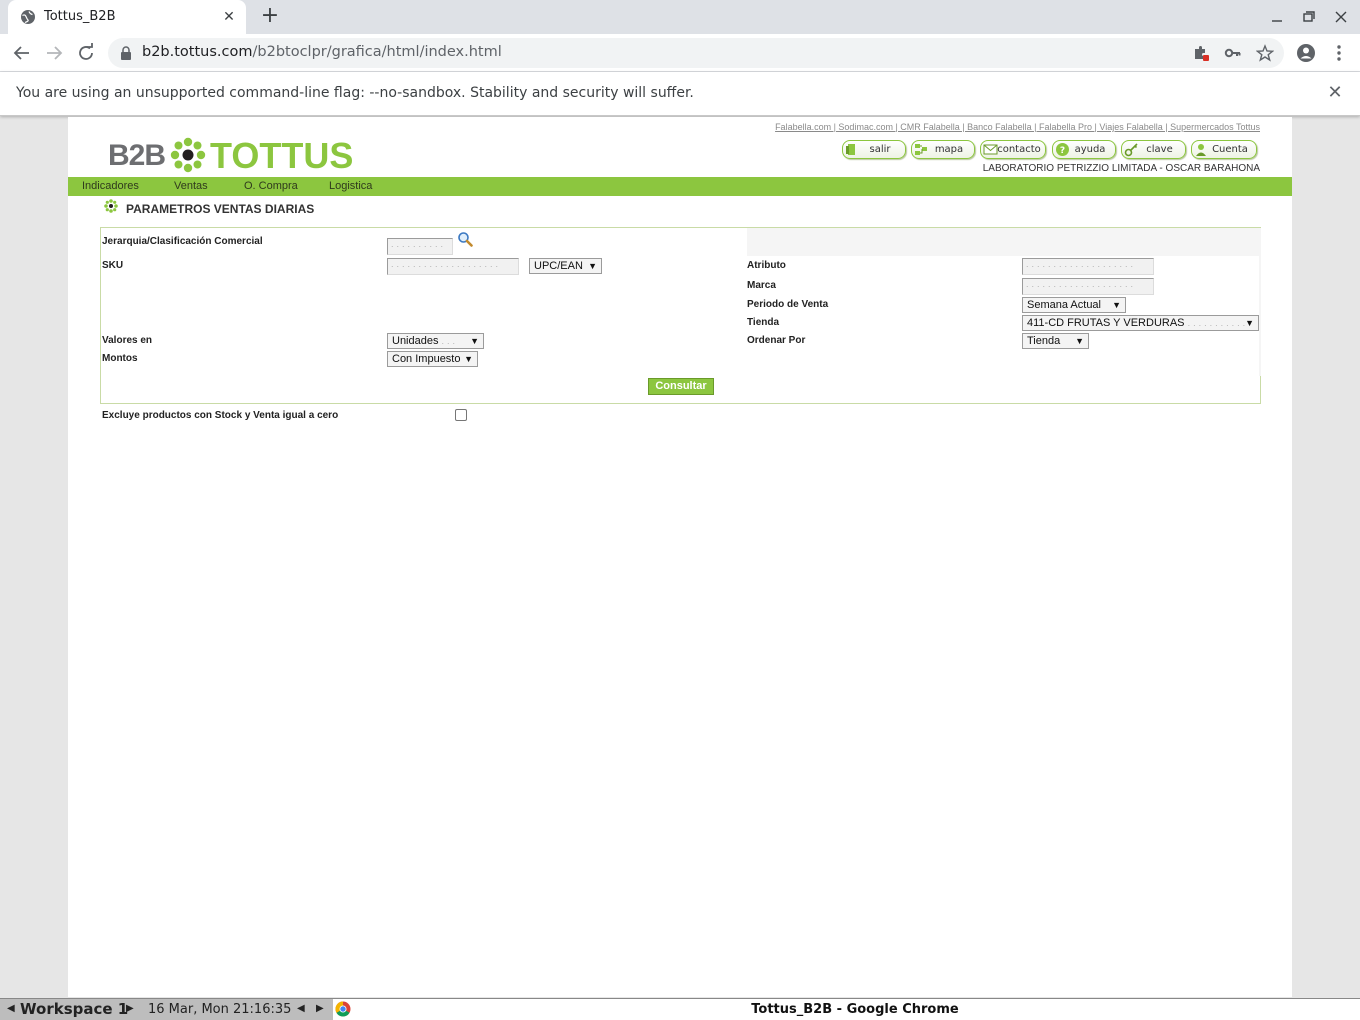 The height and width of the screenshot is (1020, 1360). I want to click on browser-tab: Tottus_B2B ✕, so click(127, 17).